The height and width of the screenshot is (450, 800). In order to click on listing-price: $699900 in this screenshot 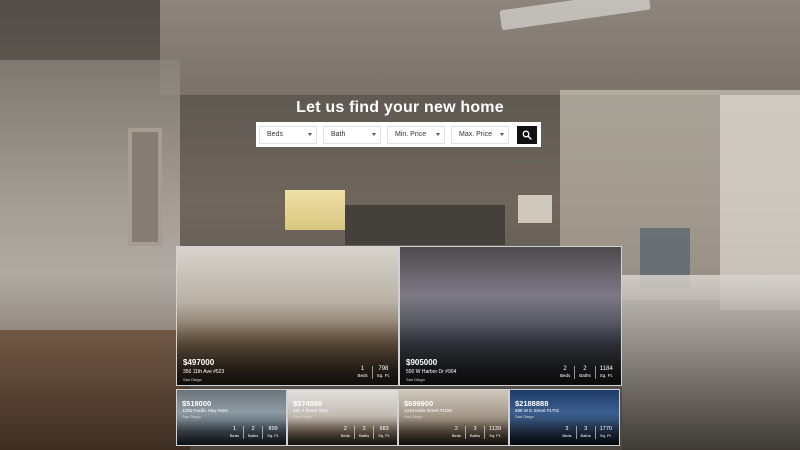, I will do `click(419, 403)`.